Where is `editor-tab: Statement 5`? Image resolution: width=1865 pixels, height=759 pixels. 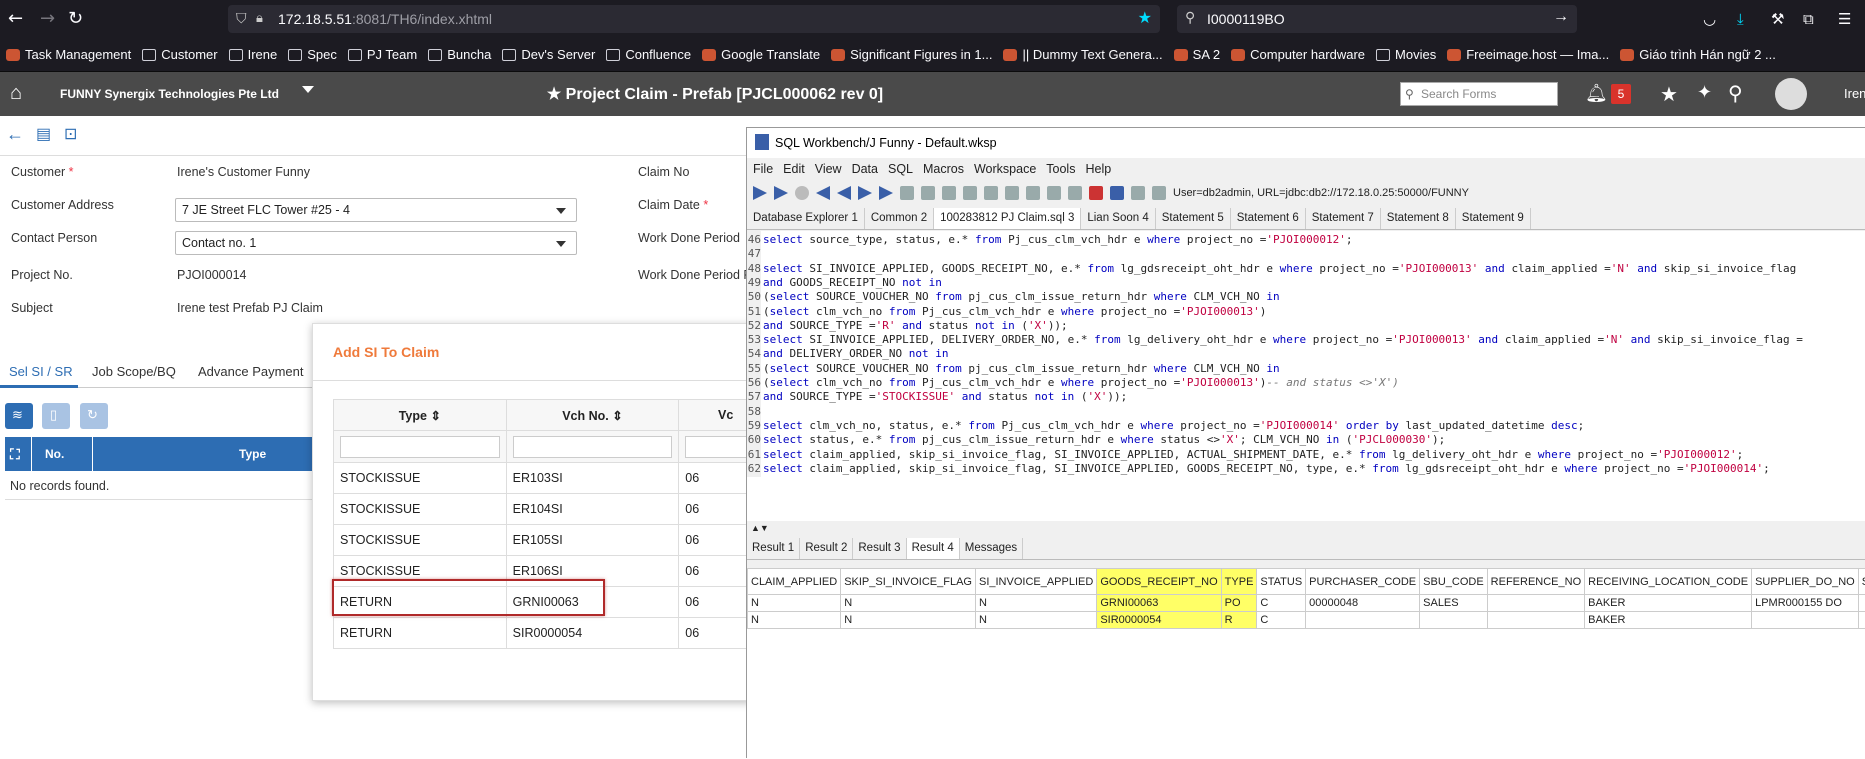
editor-tab: Statement 5 is located at coordinates (1193, 218).